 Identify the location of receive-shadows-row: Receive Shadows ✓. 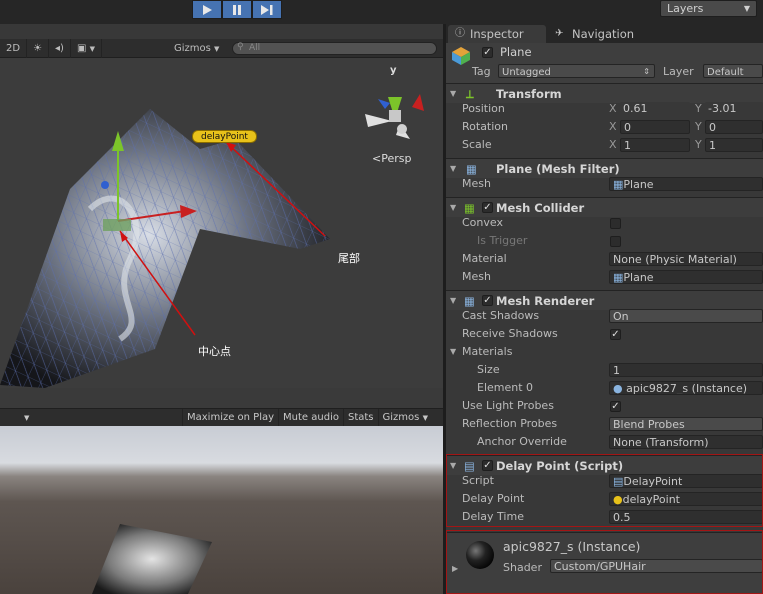
(604, 334).